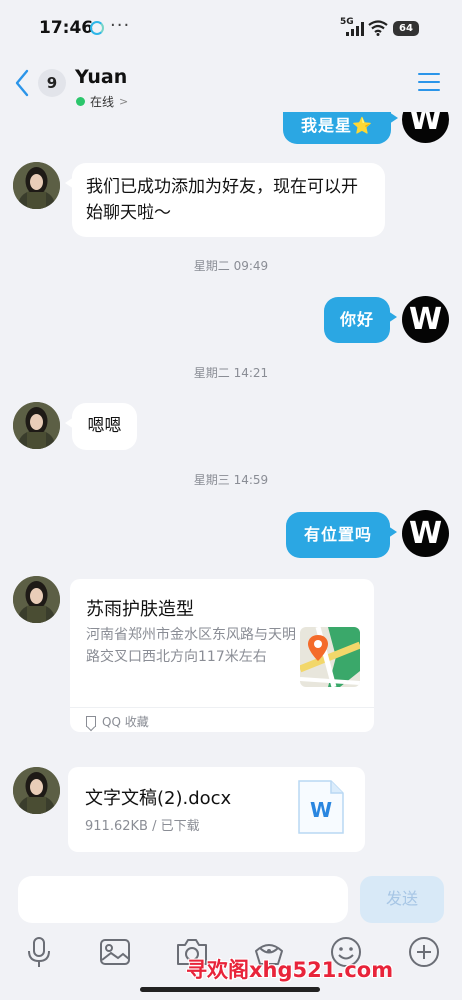 The height and width of the screenshot is (1000, 462). What do you see at coordinates (115, 952) in the screenshot?
I see `image-icon` at bounding box center [115, 952].